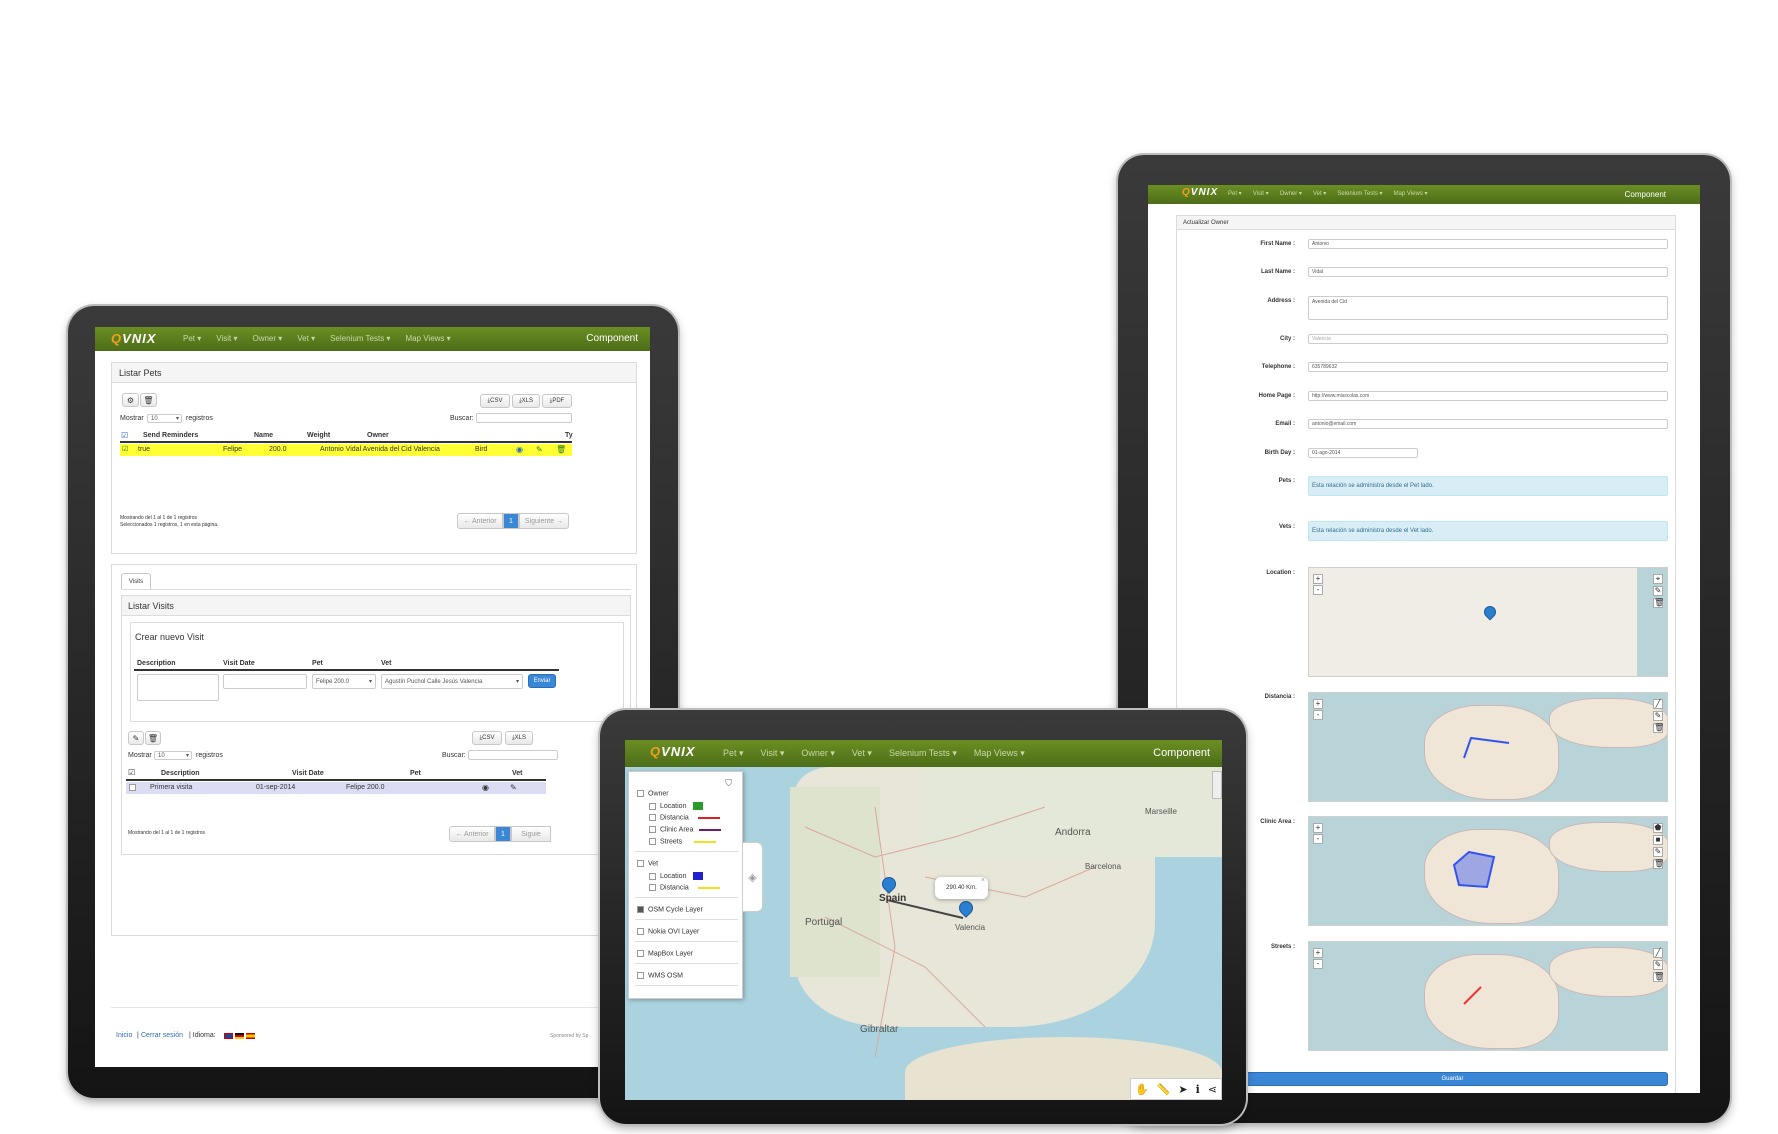  What do you see at coordinates (561, 449) in the screenshot?
I see `trash-icon: 🗑` at bounding box center [561, 449].